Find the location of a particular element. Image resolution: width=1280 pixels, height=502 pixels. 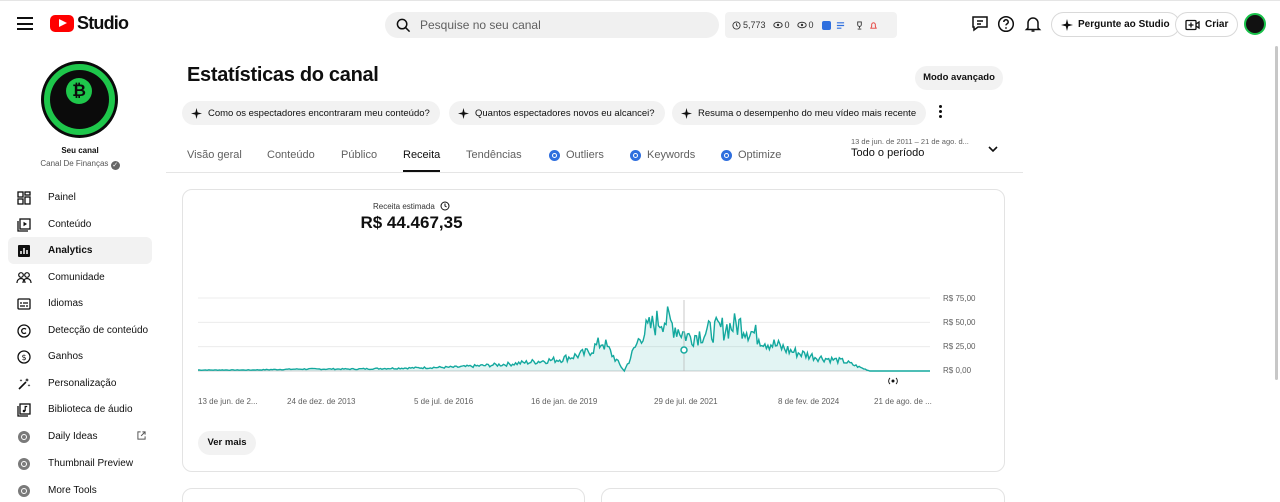

chart-area is located at coordinates (564, 338).